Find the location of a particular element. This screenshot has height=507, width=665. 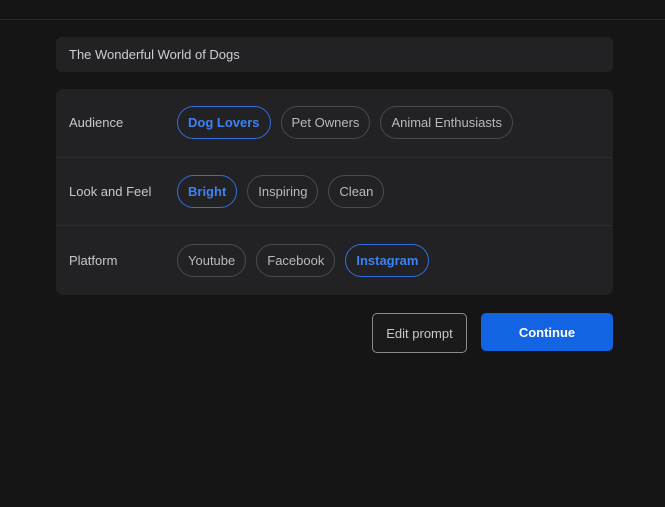

option-label: Platform is located at coordinates (93, 261).